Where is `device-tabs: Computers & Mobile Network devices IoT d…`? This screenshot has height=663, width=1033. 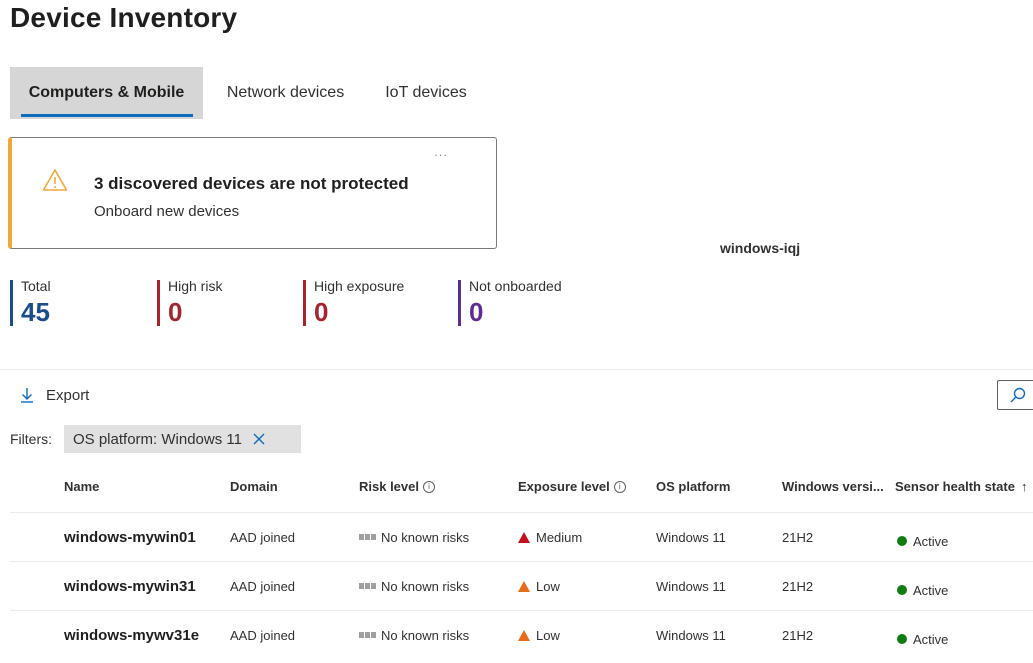
device-tabs: Computers & Mobile Network devices IoT d… is located at coordinates (247, 93).